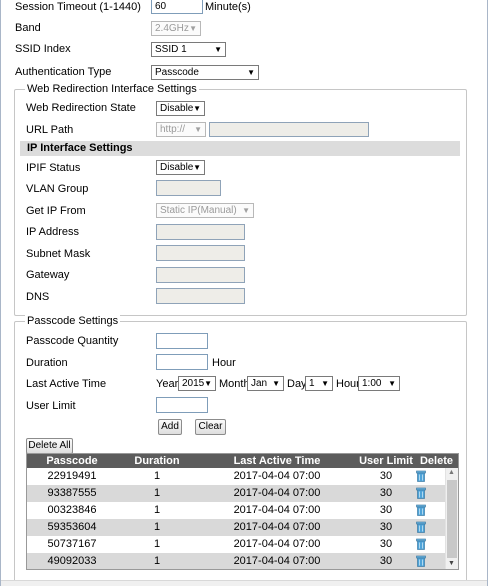  I want to click on web-redirection-state-select: Disable ▼, so click(180, 108).